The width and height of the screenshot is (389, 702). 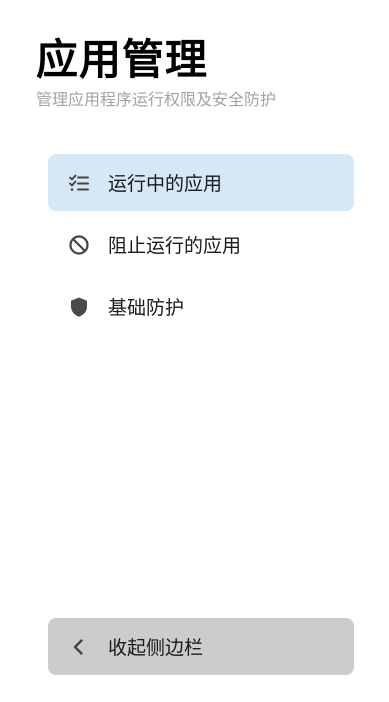 I want to click on chevron-left-icon, so click(x=79, y=647).